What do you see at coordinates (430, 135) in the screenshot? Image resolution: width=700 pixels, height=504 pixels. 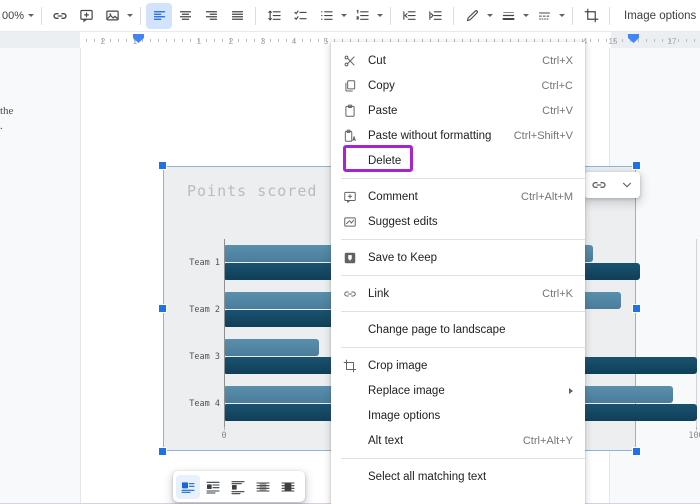 I see `menu-item-label: Paste without formatting` at bounding box center [430, 135].